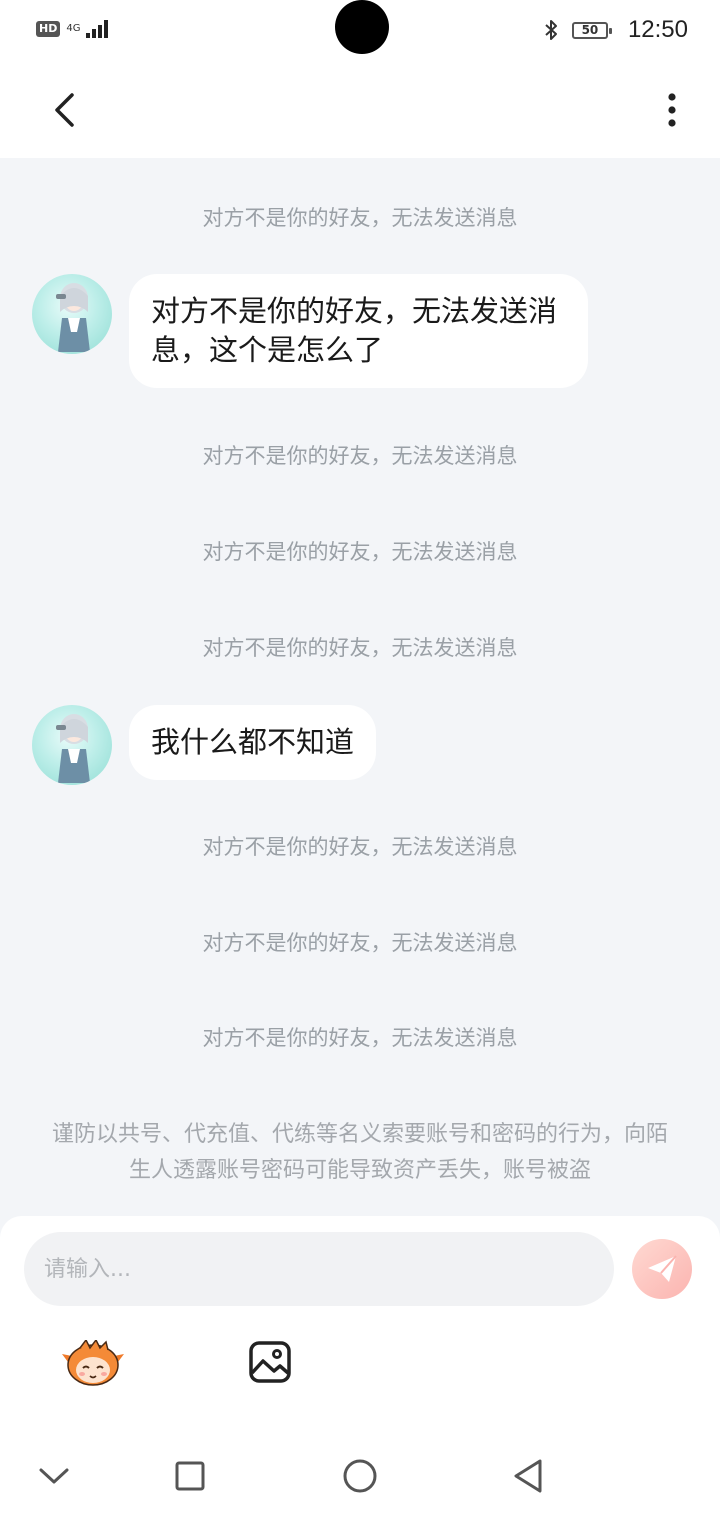 This screenshot has width=720, height=1520. I want to click on nav-recents-button, so click(190, 1476).